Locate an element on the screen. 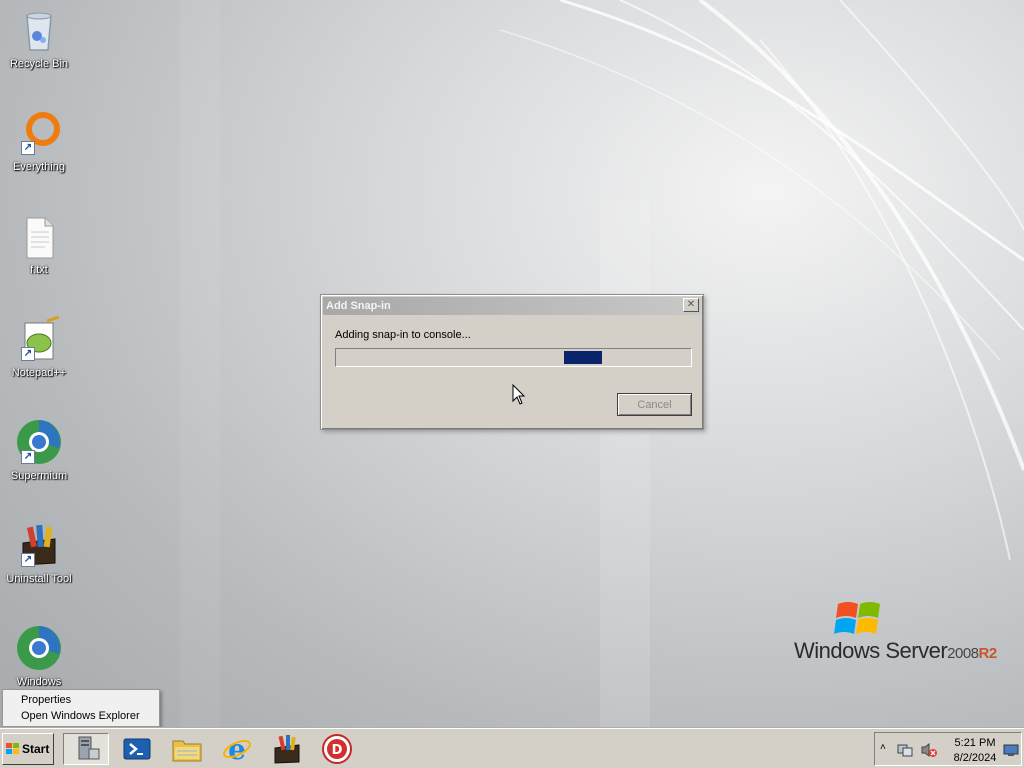 This screenshot has height=768, width=1024. everything-search-icon: ↗ is located at coordinates (39, 133).